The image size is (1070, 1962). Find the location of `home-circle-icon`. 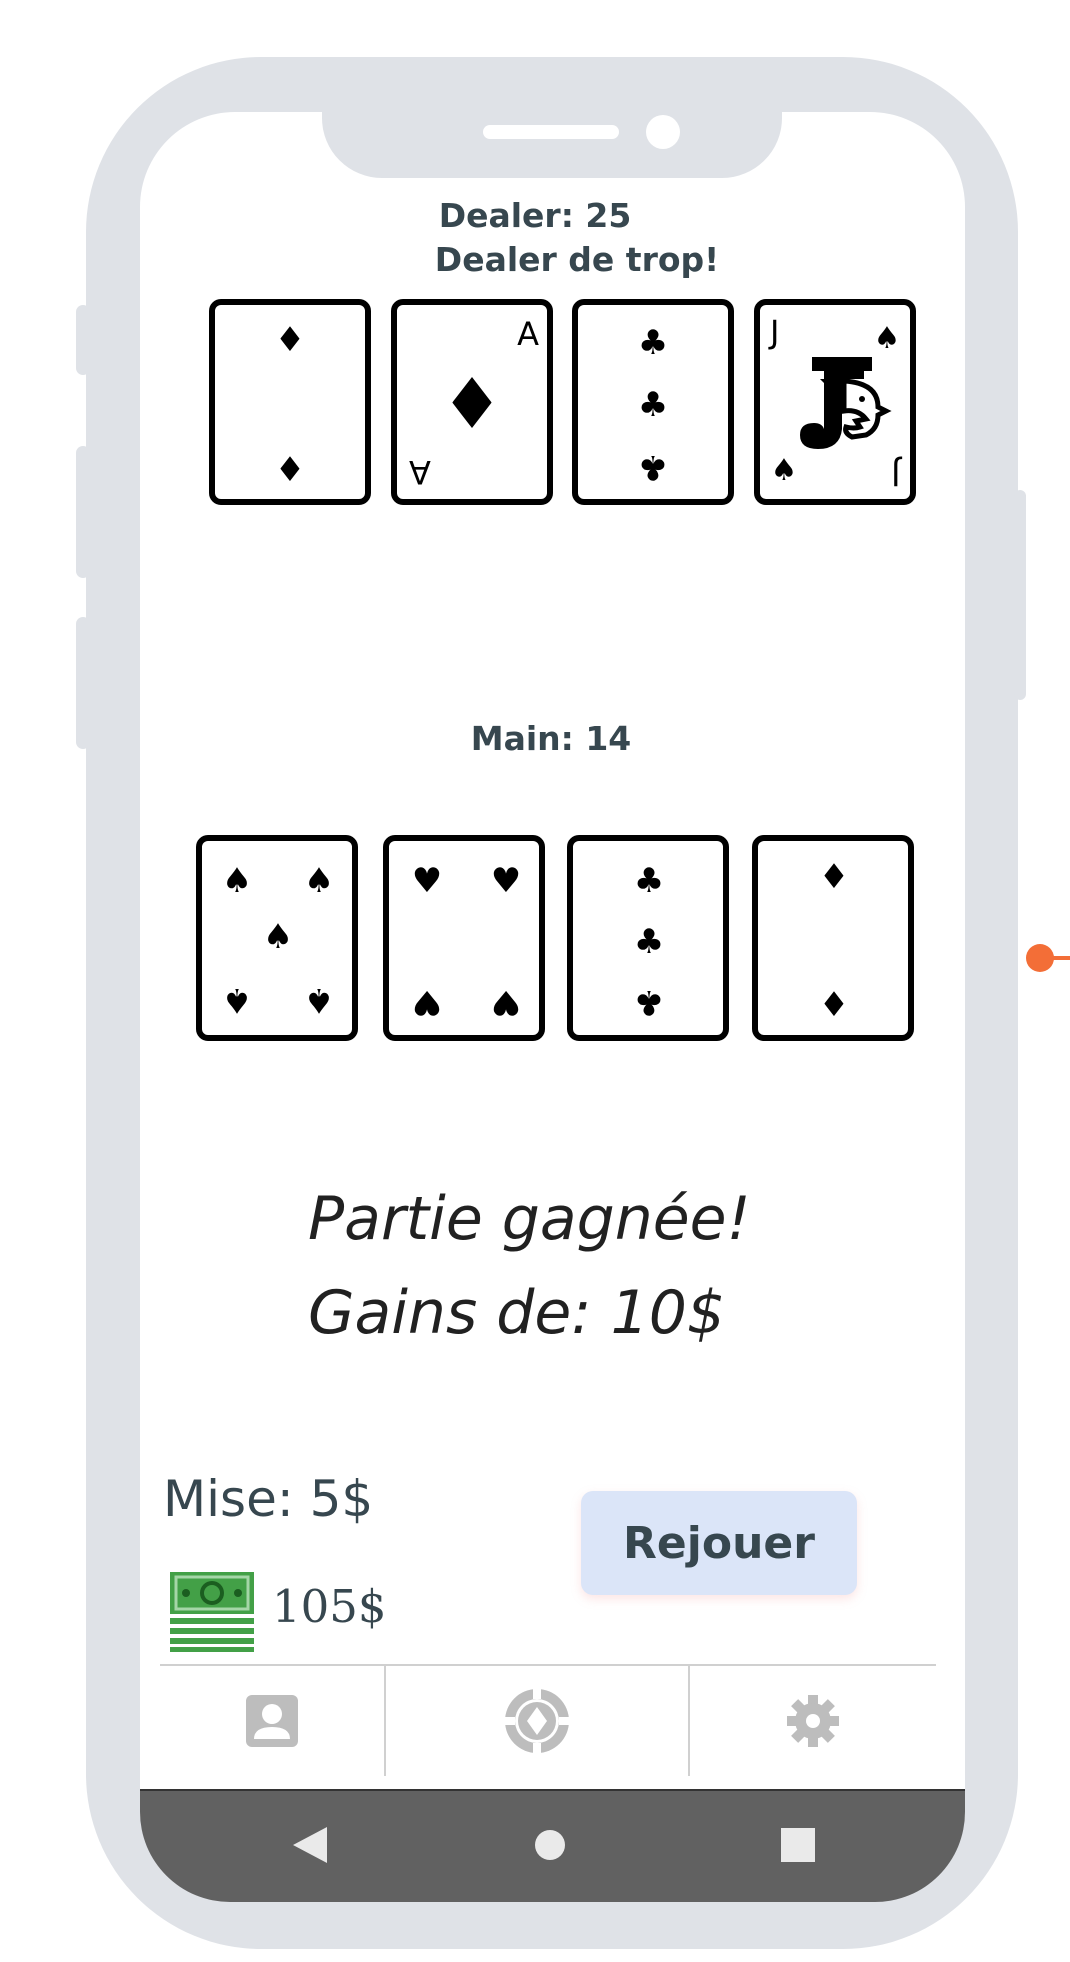

home-circle-icon is located at coordinates (550, 1845).